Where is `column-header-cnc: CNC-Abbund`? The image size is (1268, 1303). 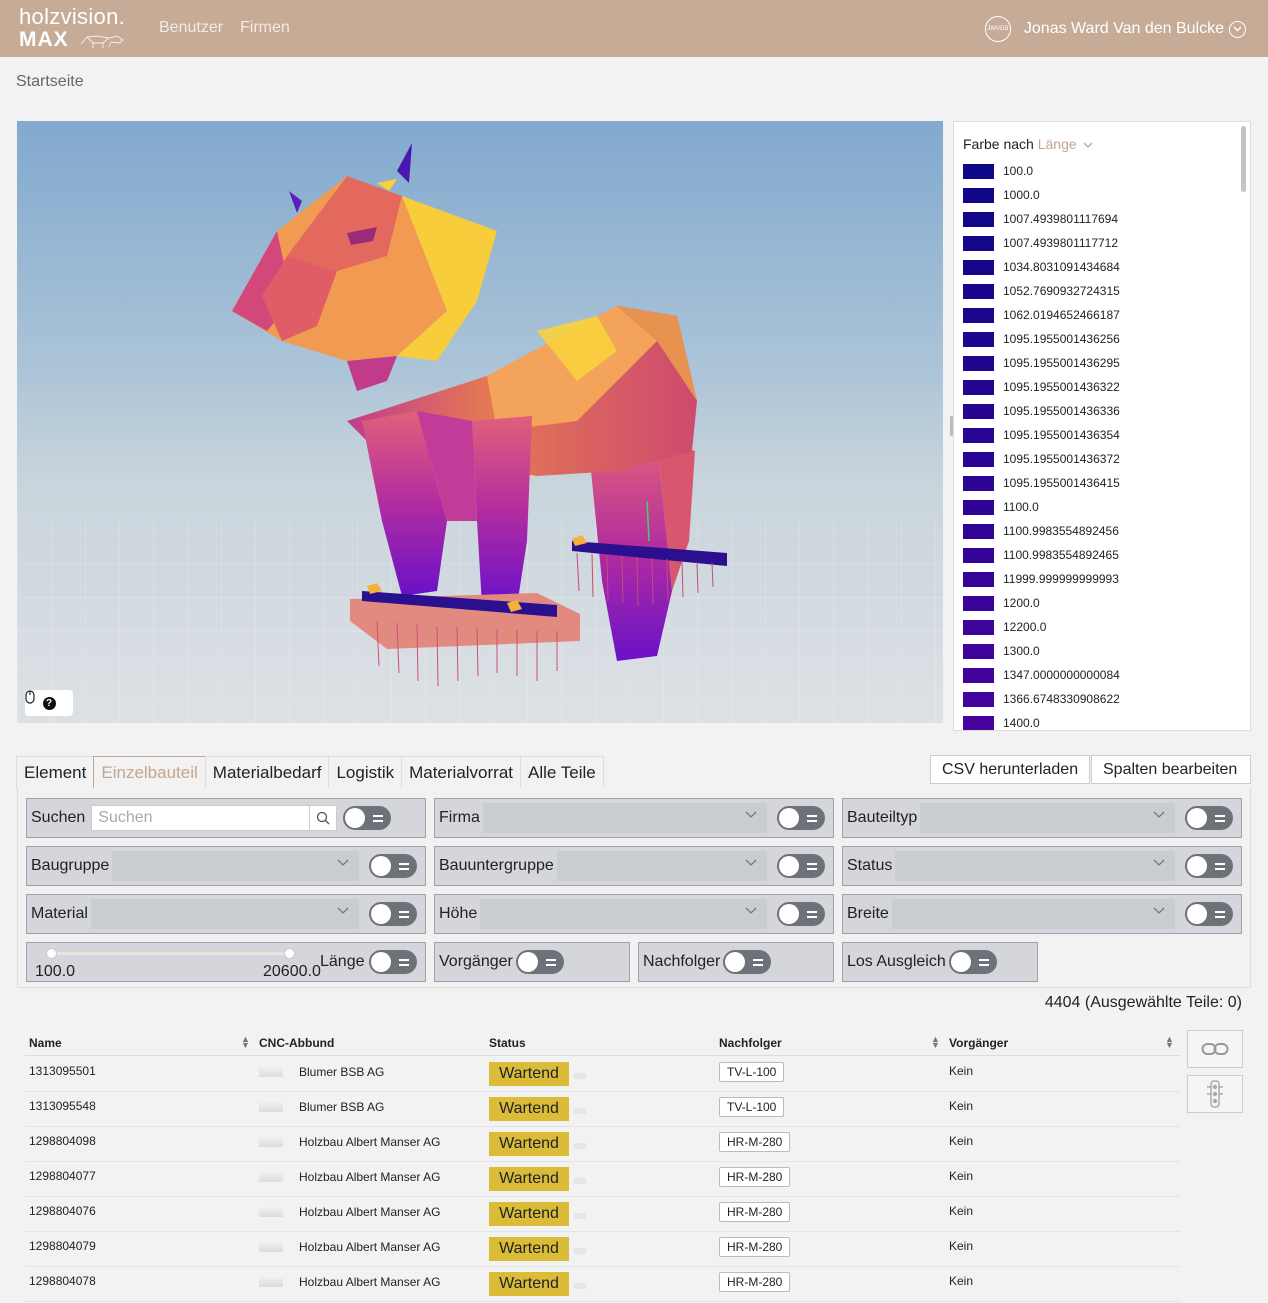 column-header-cnc: CNC-Abbund is located at coordinates (296, 1043).